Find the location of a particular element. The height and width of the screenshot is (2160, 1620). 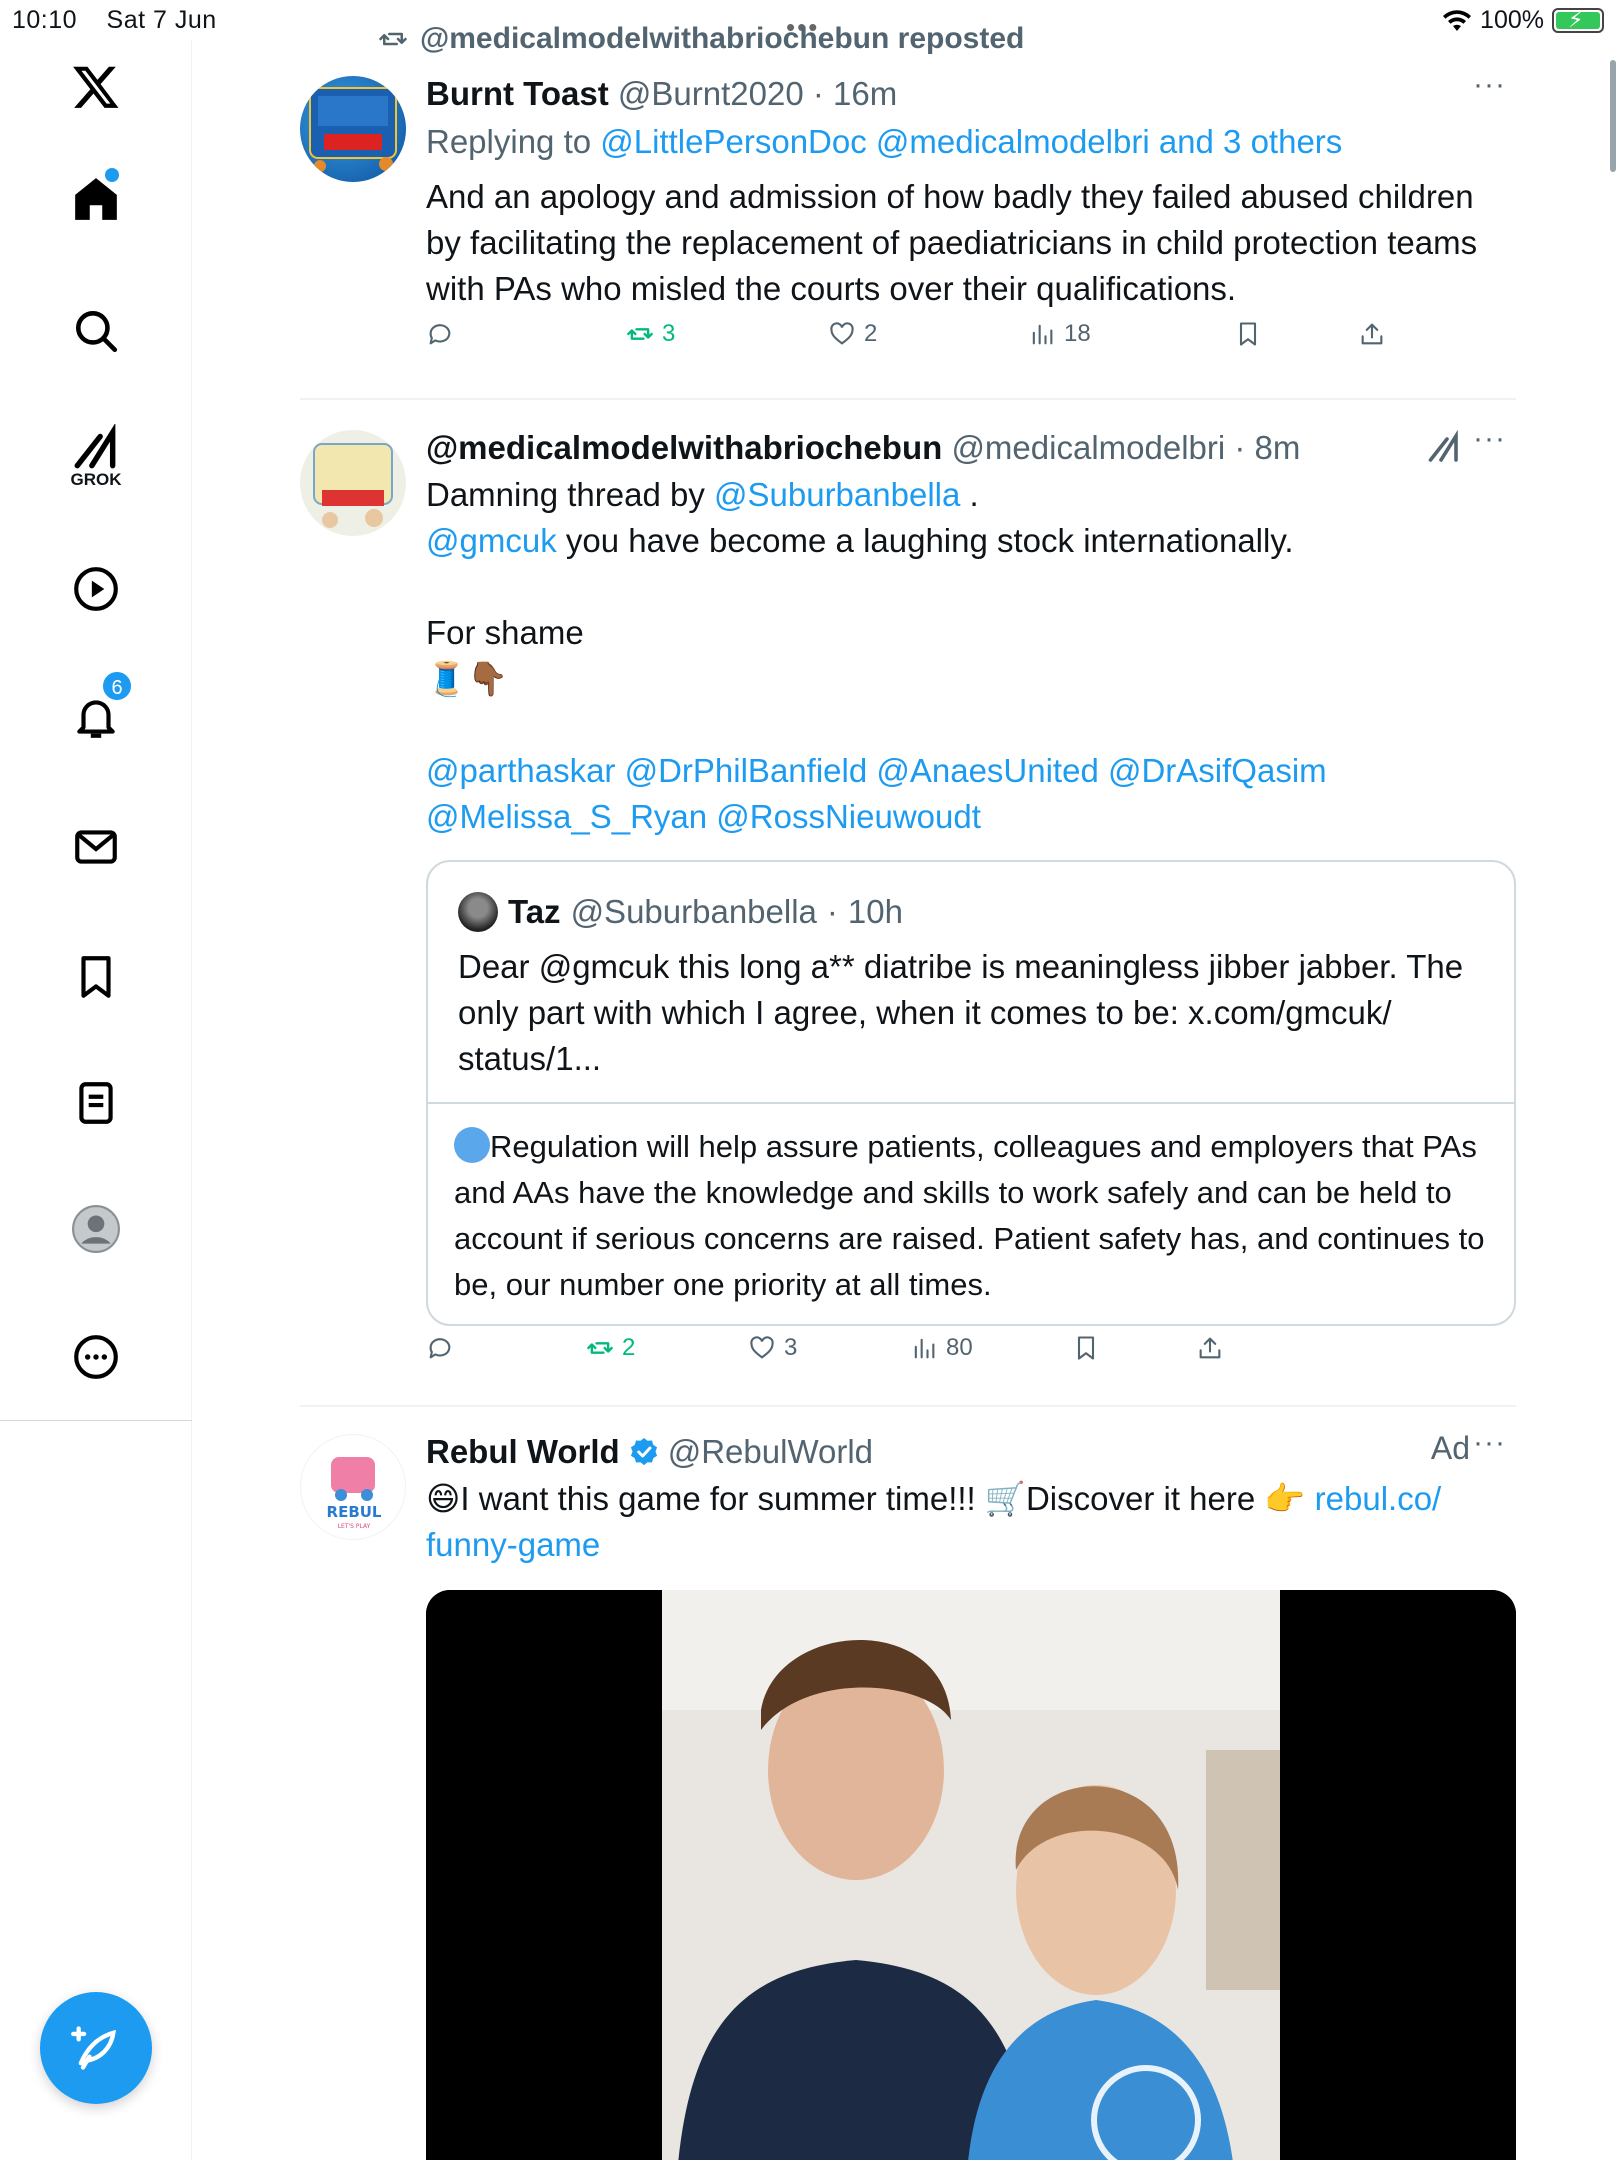

post-text-line-3: For shame is located at coordinates (505, 632).